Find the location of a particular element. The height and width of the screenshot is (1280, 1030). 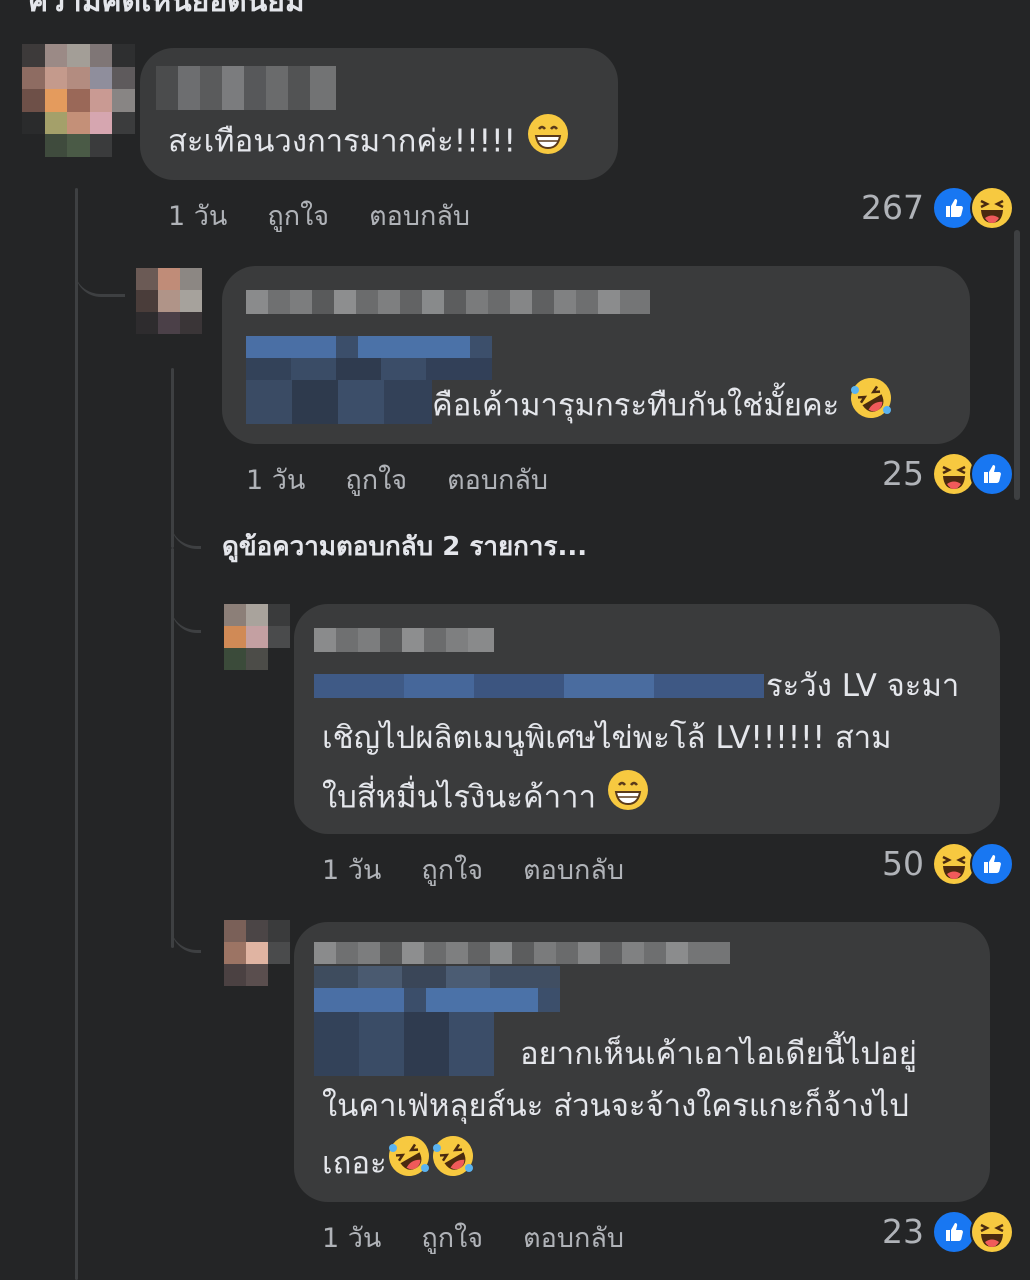

scrollbar is located at coordinates (1017, 365).